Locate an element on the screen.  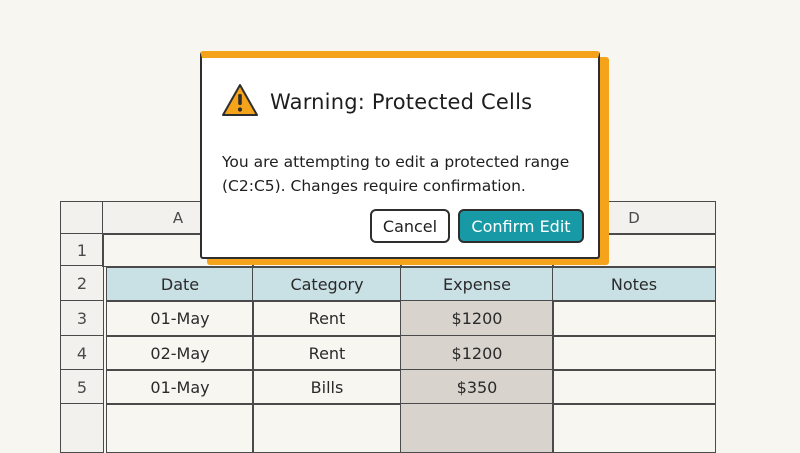
cell-category: Bills is located at coordinates (327, 387).